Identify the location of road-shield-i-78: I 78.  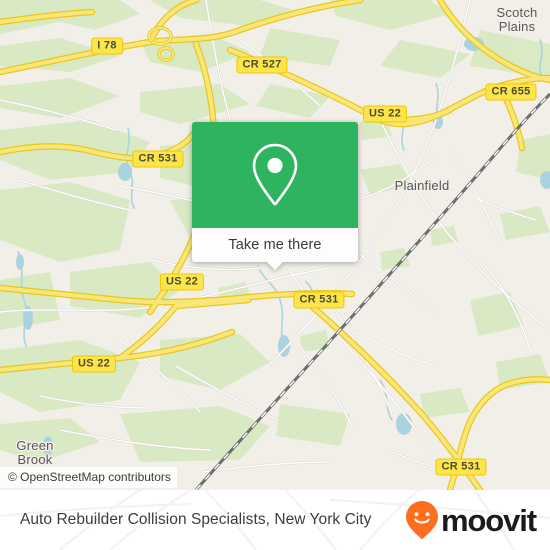
(107, 46).